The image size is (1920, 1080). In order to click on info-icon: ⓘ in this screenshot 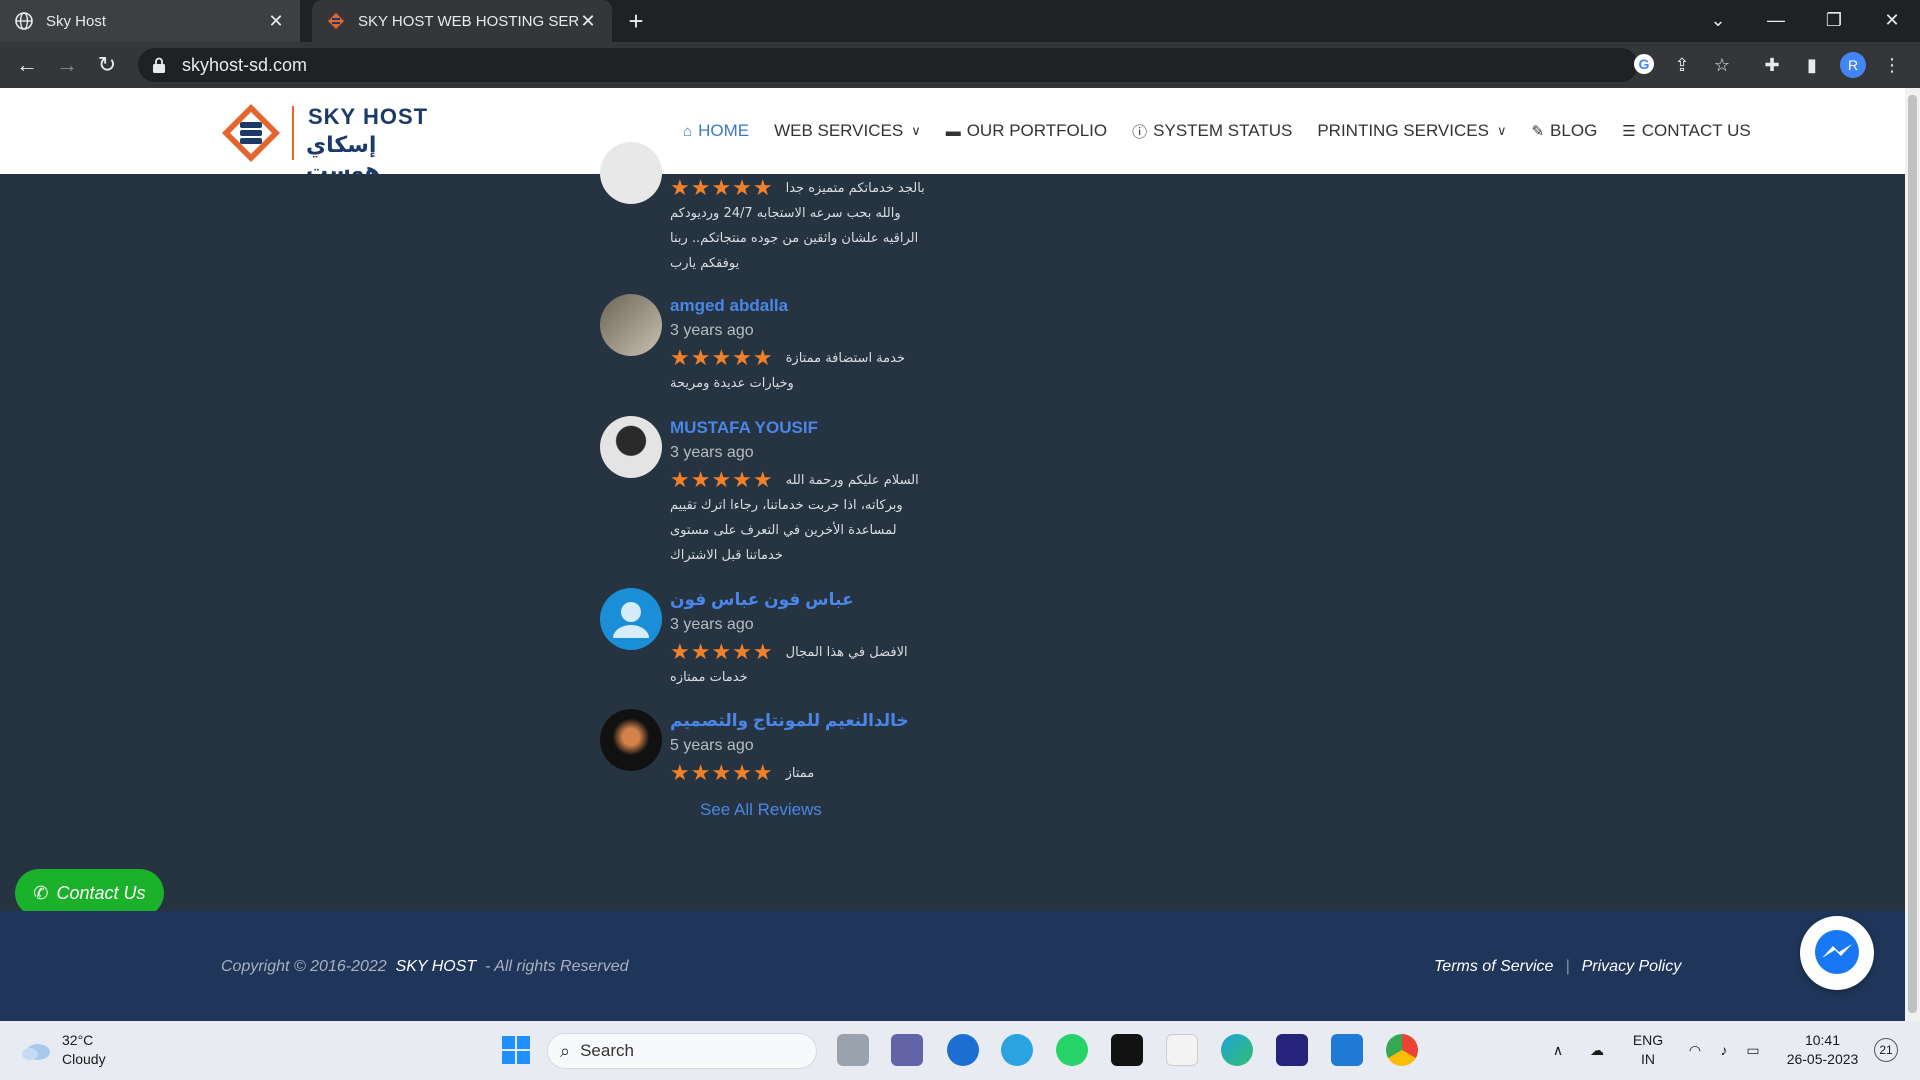, I will do `click(1140, 132)`.